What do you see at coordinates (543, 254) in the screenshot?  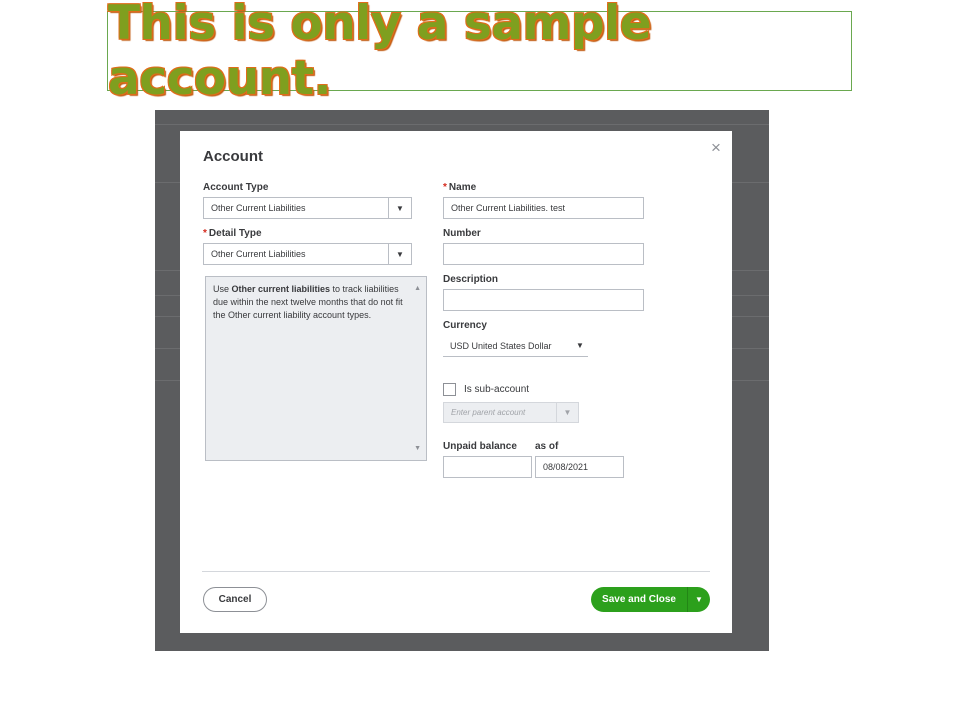 I see `number-input` at bounding box center [543, 254].